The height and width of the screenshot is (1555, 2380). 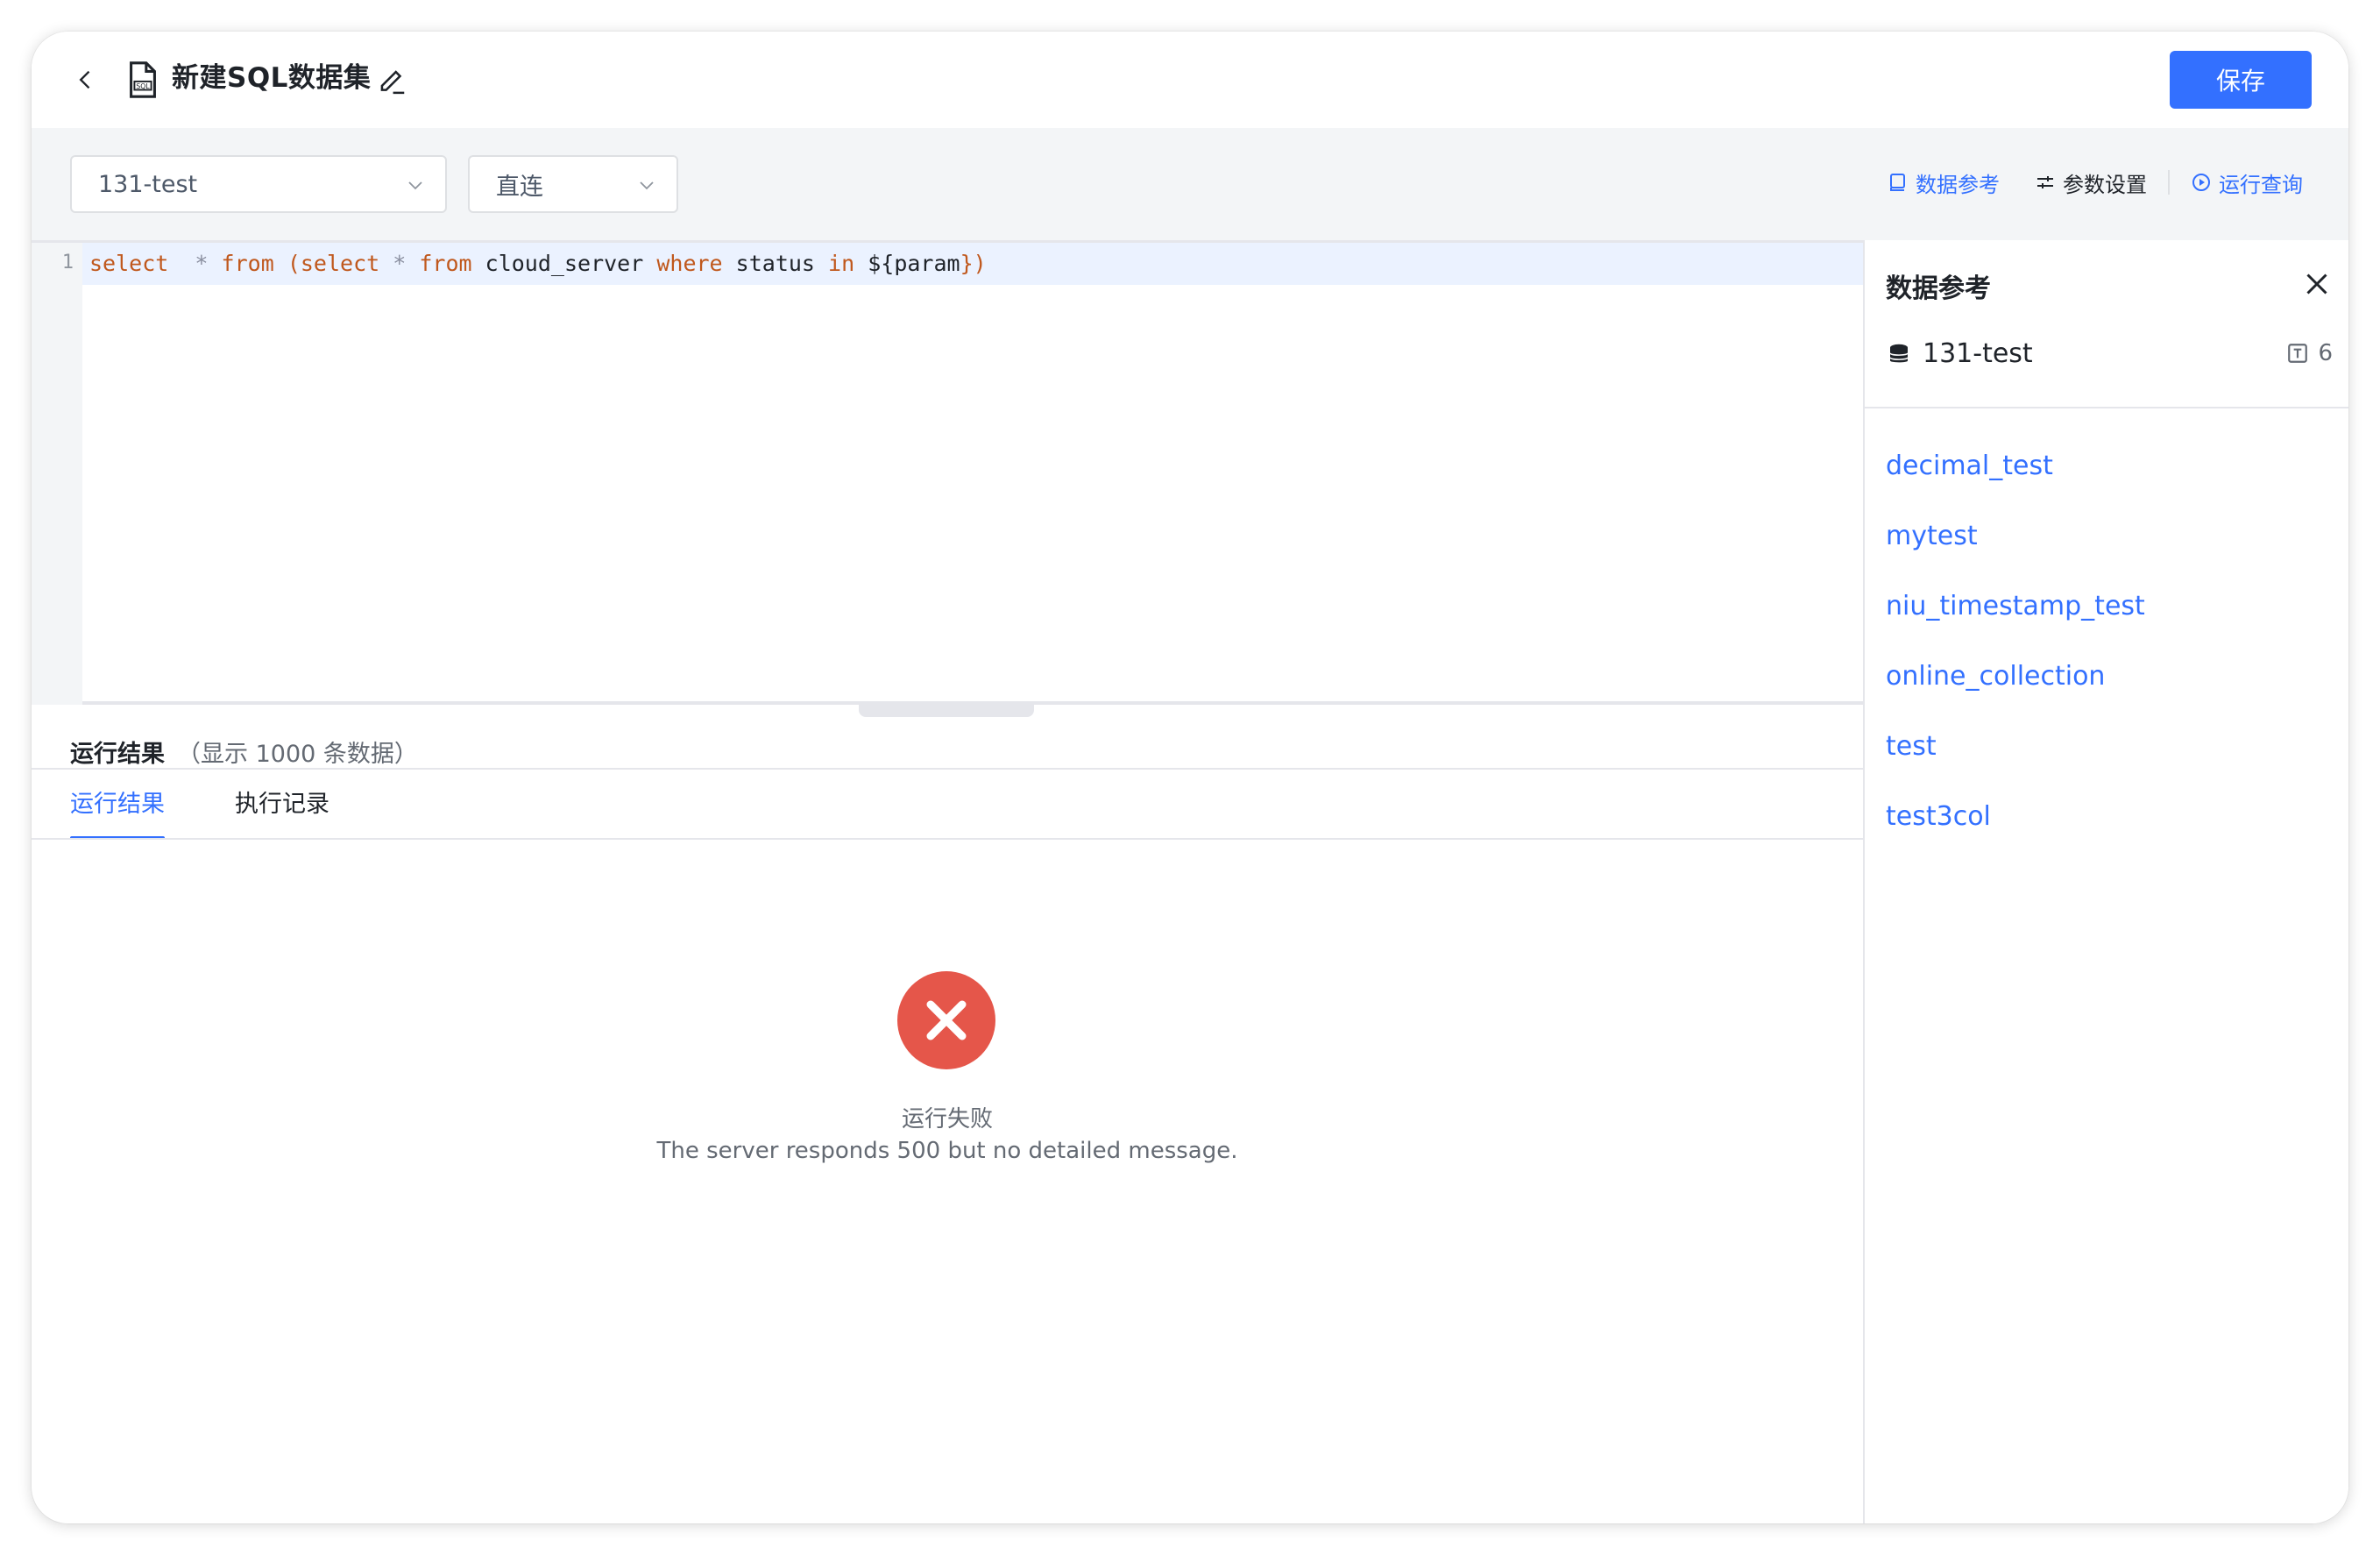 What do you see at coordinates (2015, 554) in the screenshot?
I see `table-list-item: mytest` at bounding box center [2015, 554].